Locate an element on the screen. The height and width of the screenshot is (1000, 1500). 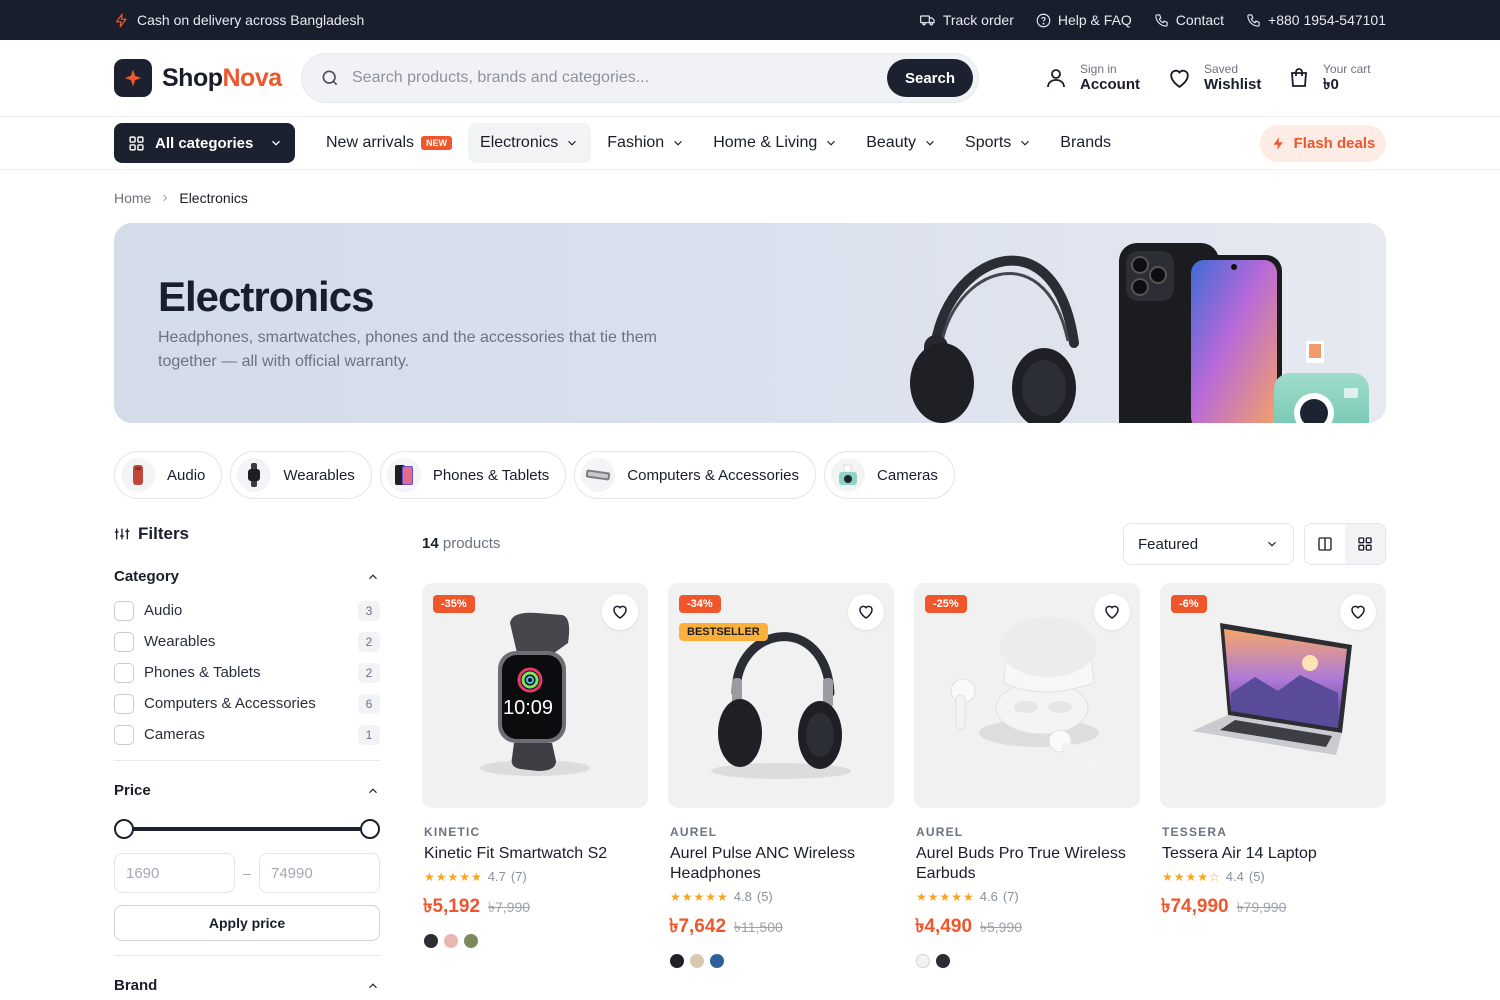
cart-button: Your cart ৳0 is located at coordinates (1329, 78).